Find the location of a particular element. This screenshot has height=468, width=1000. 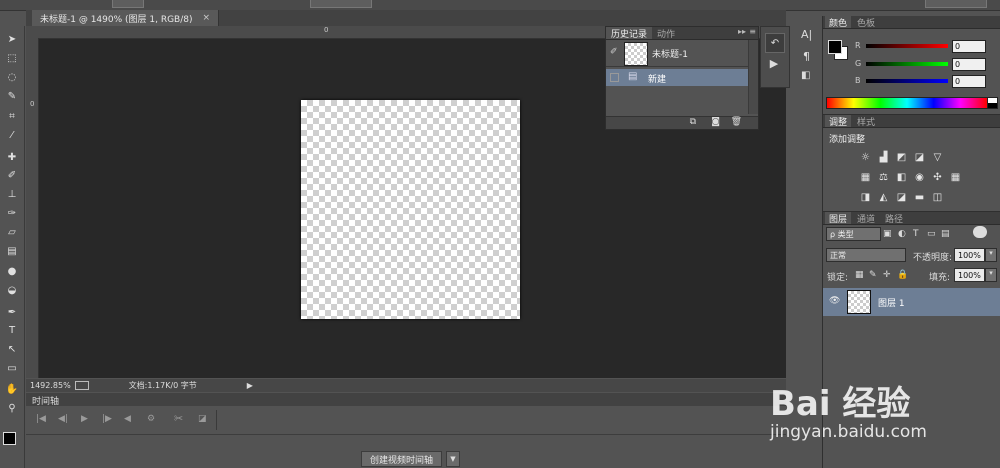

gradient-map-icon: ▬ is located at coordinates (919, 197).